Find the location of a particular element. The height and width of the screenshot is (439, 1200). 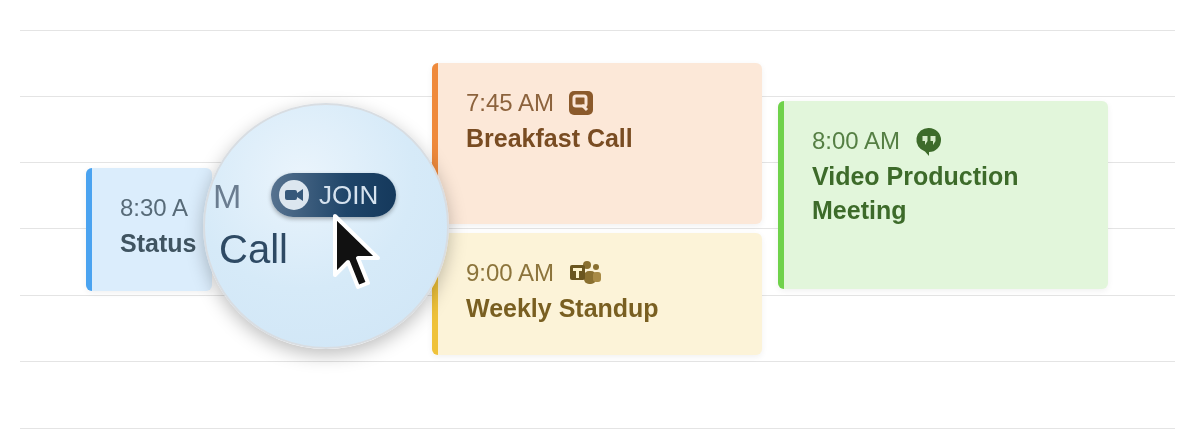

event-time: M is located at coordinates (227, 196).